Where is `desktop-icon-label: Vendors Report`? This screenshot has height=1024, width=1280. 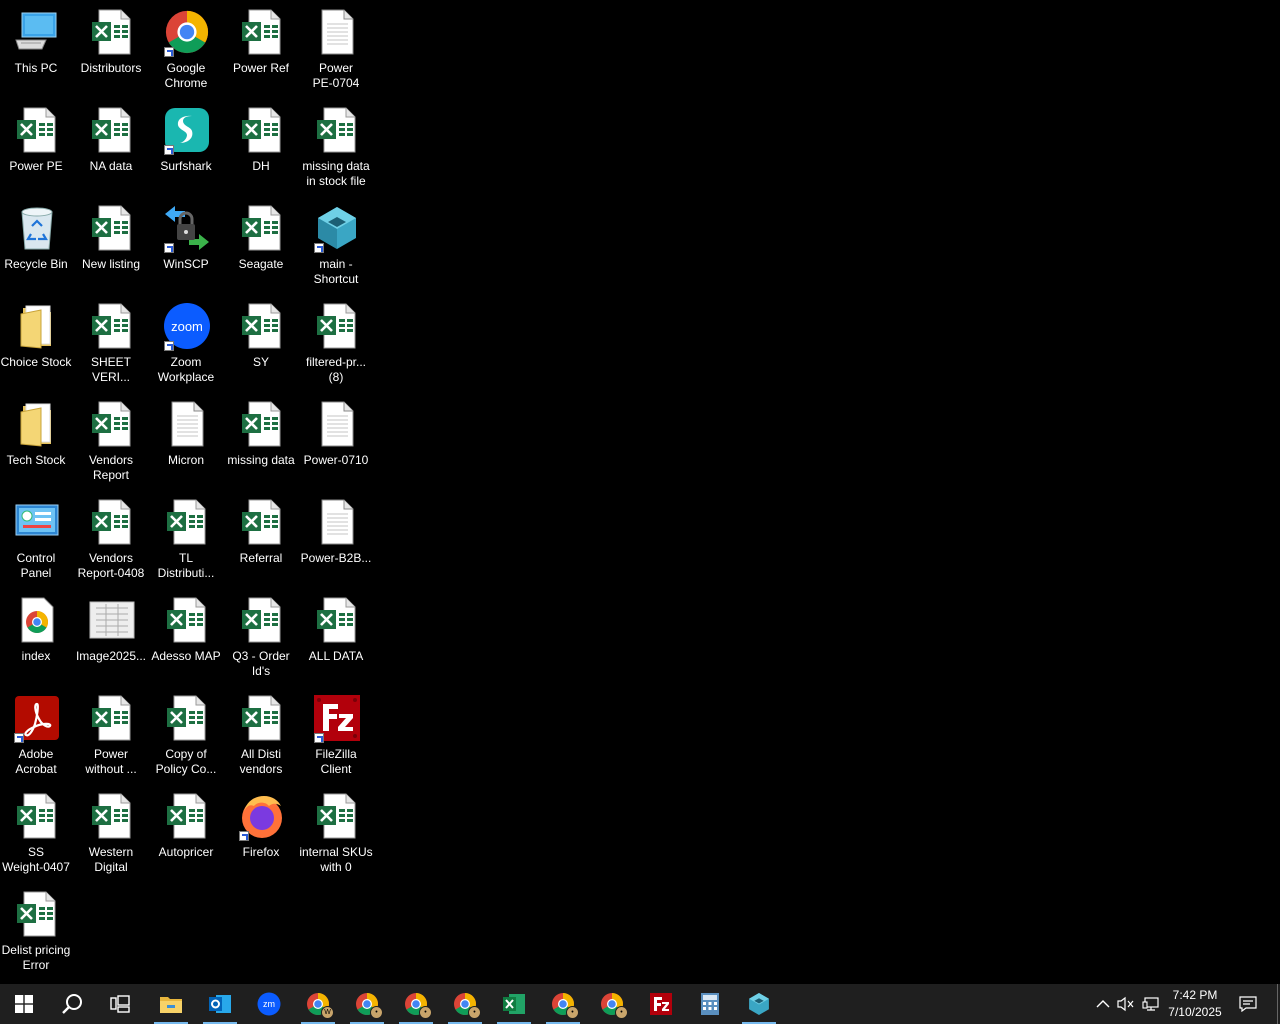 desktop-icon-label: Vendors Report is located at coordinates (111, 467).